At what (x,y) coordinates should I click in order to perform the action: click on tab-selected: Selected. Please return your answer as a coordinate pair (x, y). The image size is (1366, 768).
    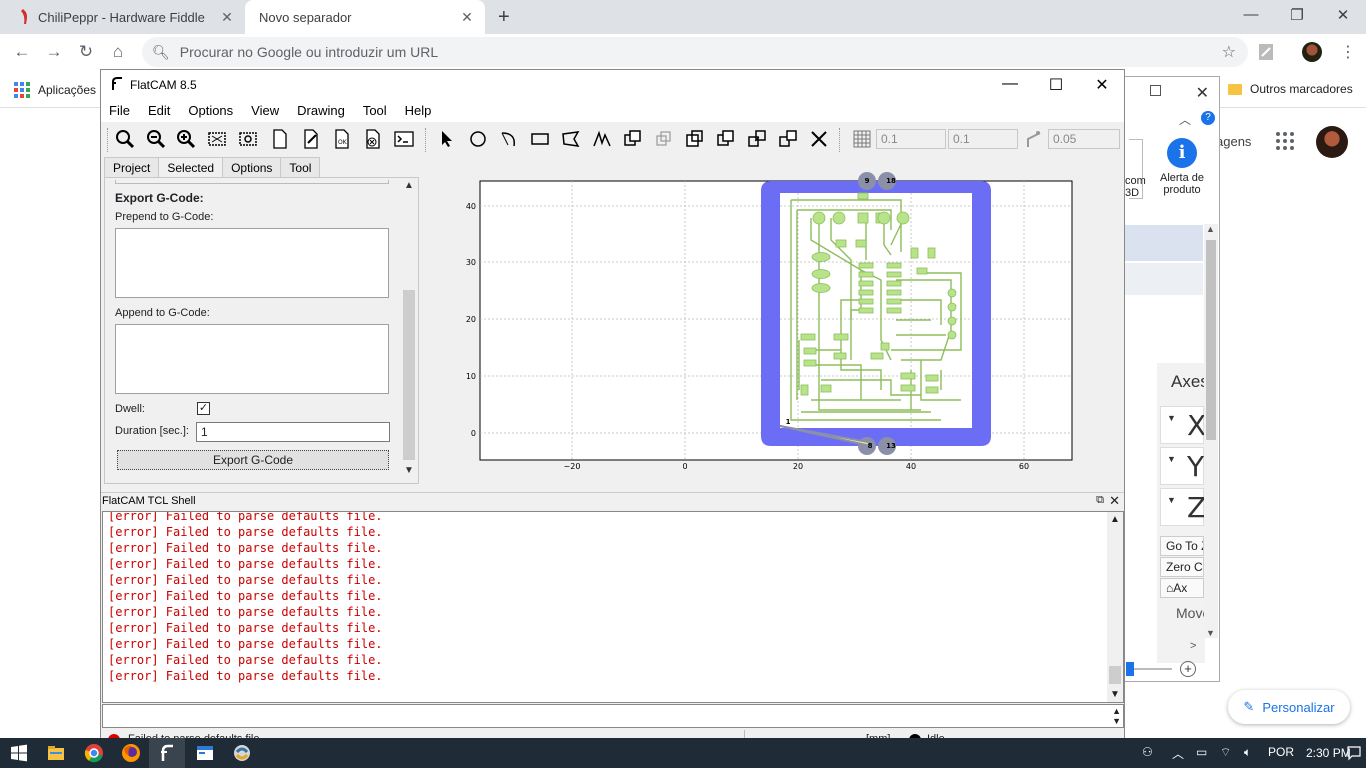
    Looking at the image, I should click on (191, 167).